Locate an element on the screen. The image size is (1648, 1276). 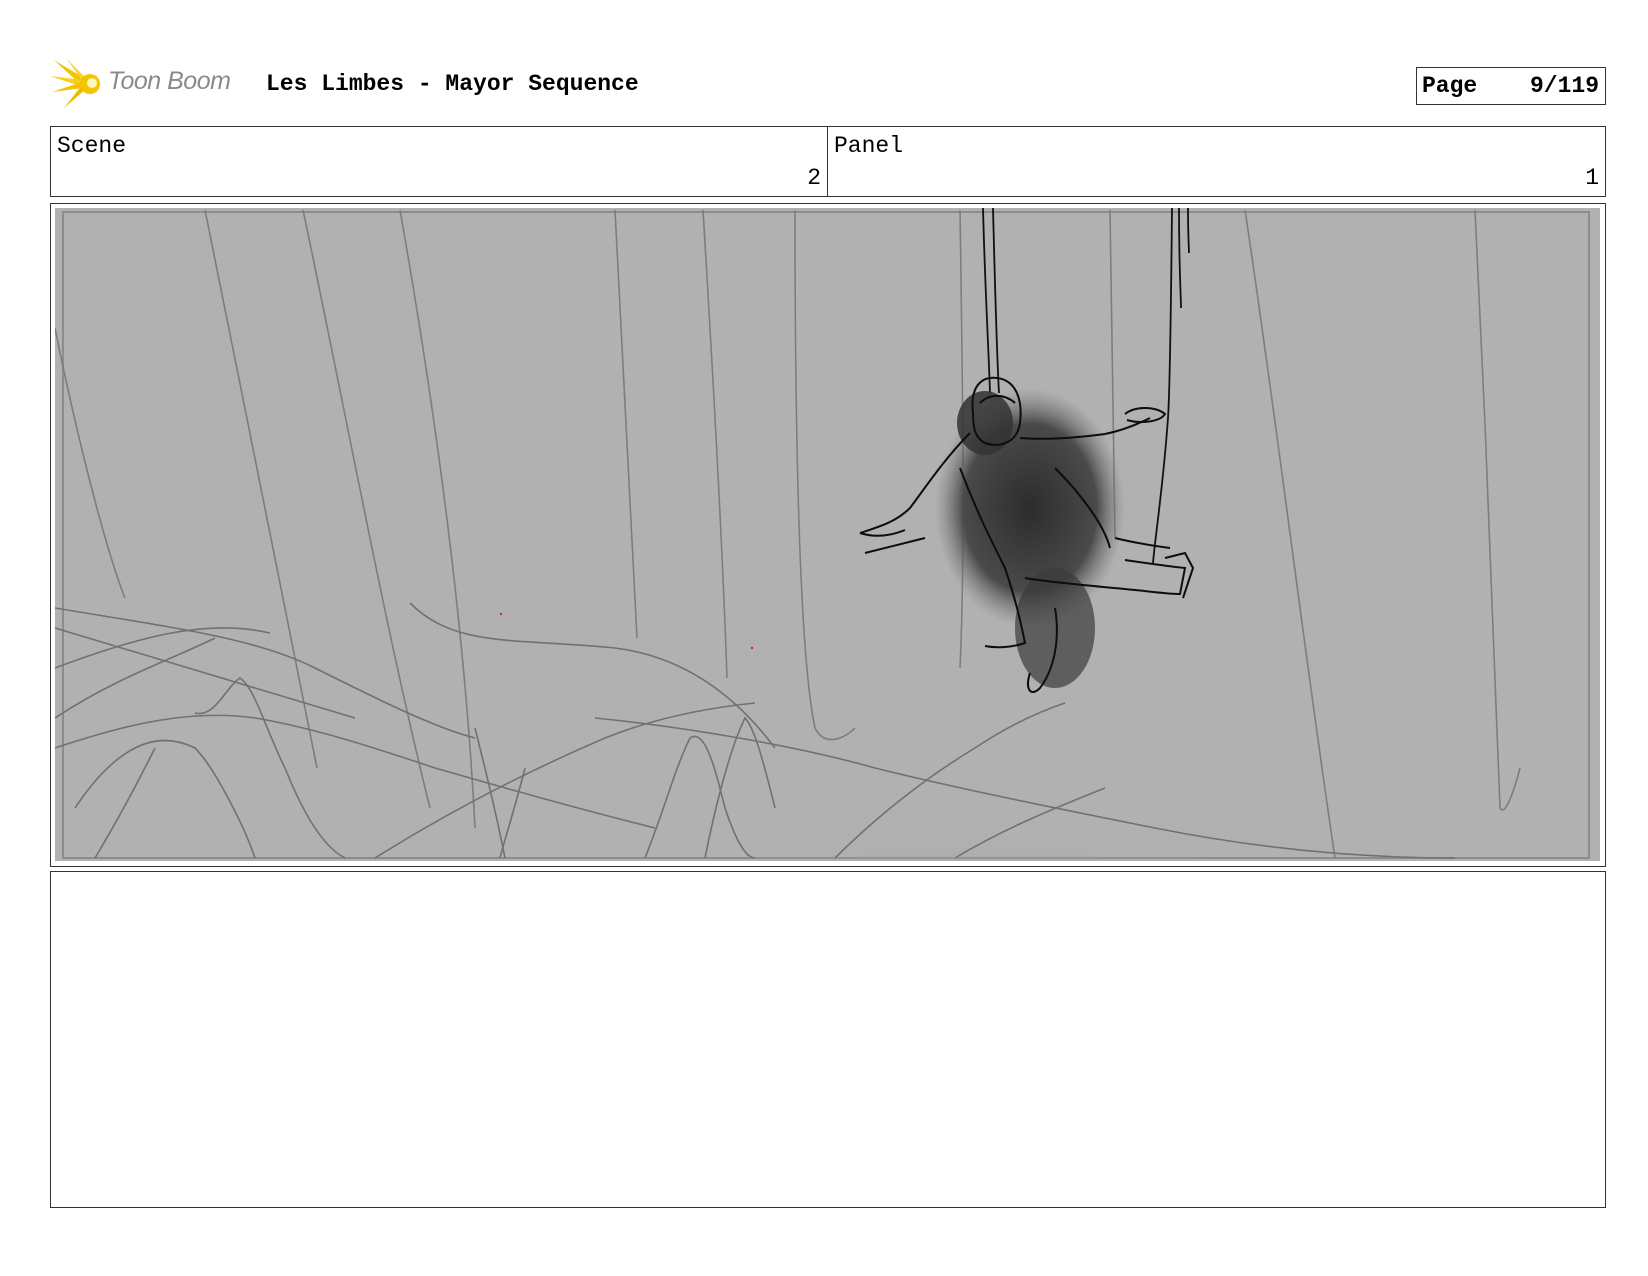
page-number: 9/119 is located at coordinates (1564, 86).